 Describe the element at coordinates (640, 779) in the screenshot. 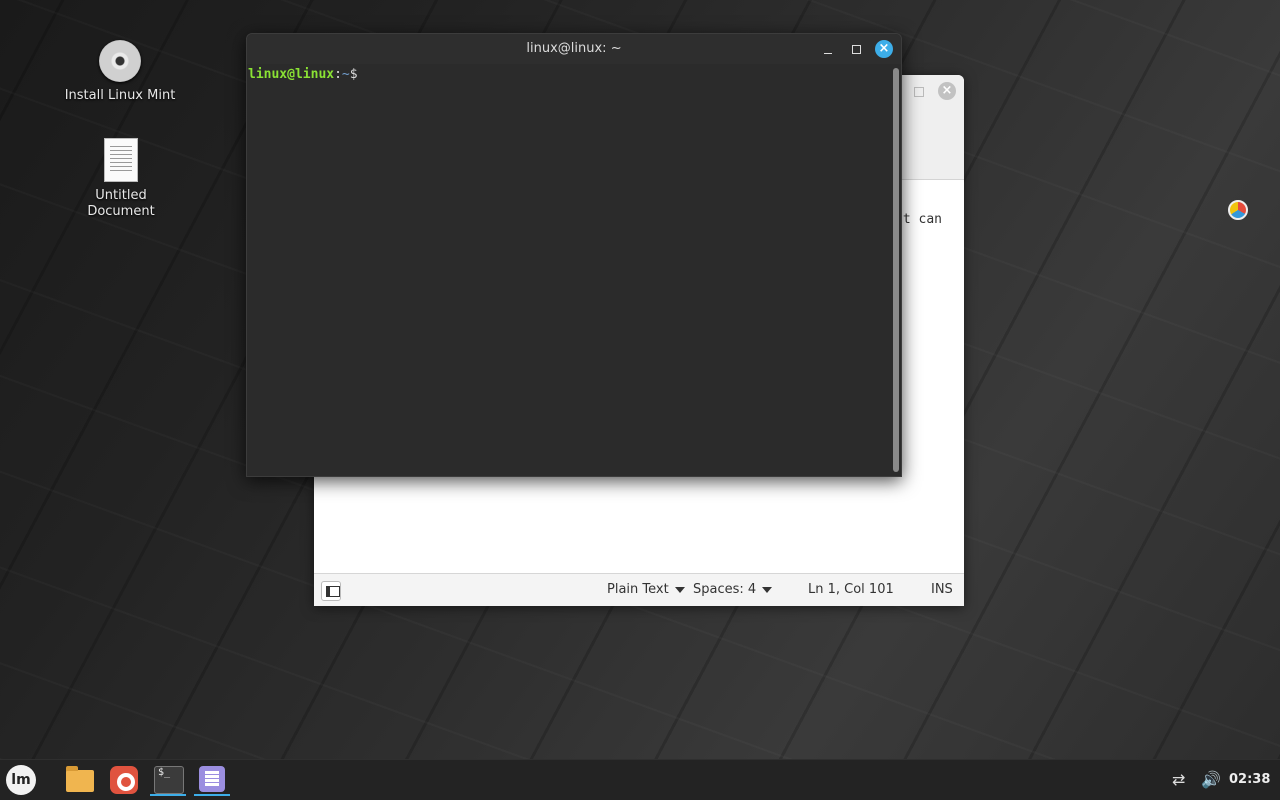

I see `taskbar-panel: lm $_ ⇄ 🔊 02:38` at that location.